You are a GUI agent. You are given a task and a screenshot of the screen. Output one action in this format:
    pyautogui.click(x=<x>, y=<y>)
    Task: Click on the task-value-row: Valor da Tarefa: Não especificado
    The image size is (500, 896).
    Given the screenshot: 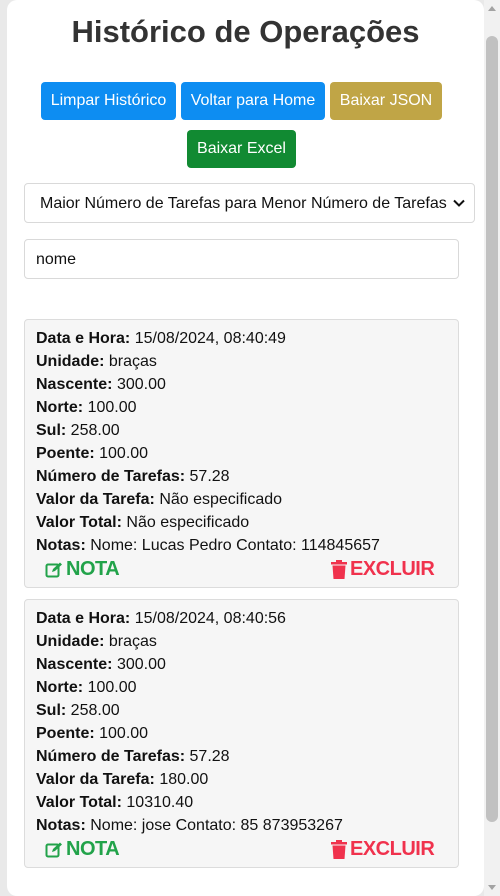 What is the action you would take?
    pyautogui.click(x=159, y=499)
    